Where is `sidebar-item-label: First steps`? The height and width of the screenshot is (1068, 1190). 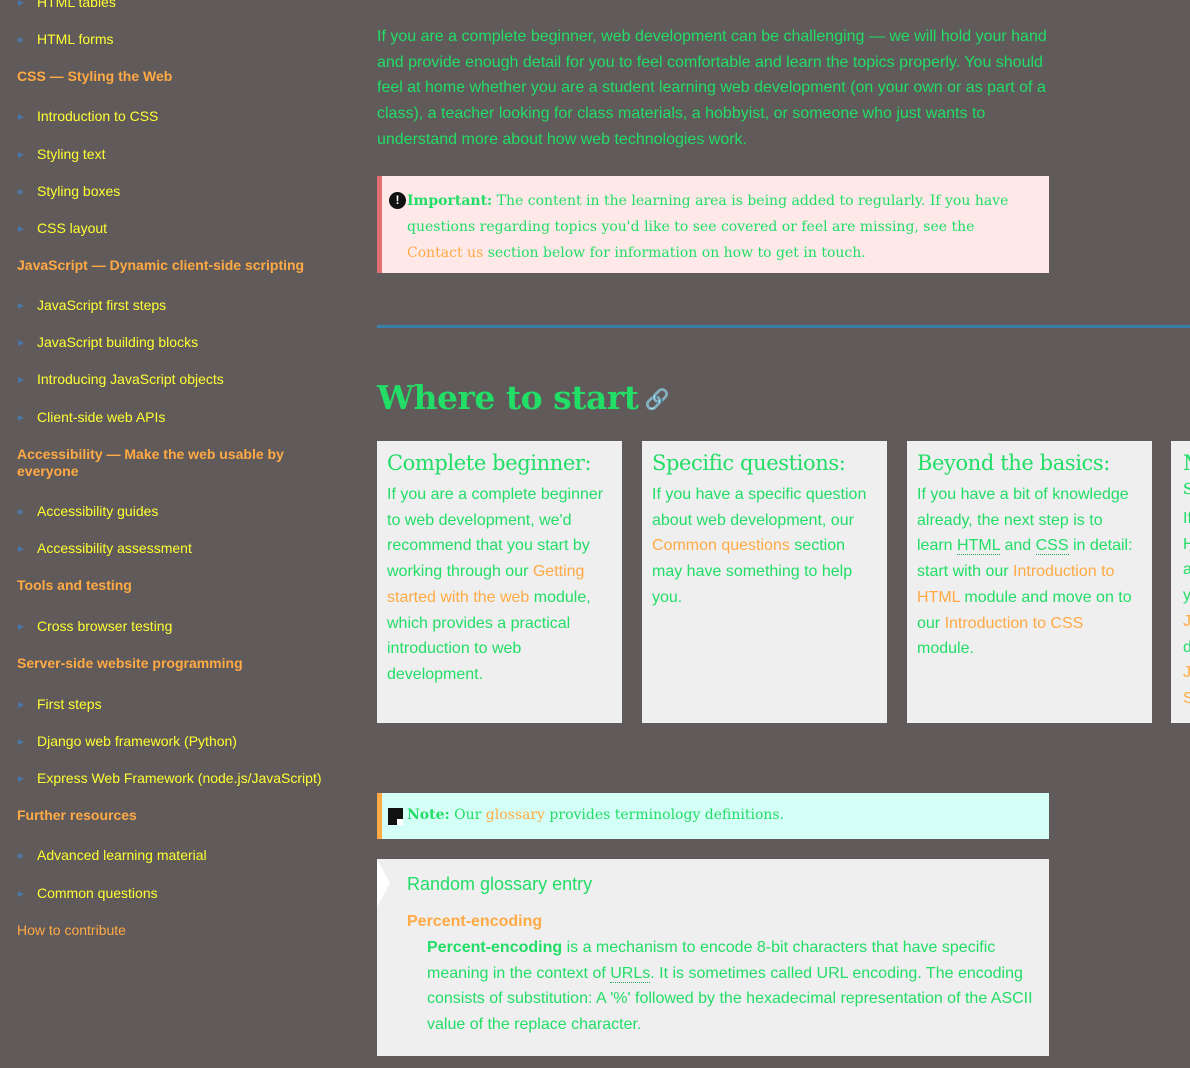
sidebar-item-label: First steps is located at coordinates (69, 704).